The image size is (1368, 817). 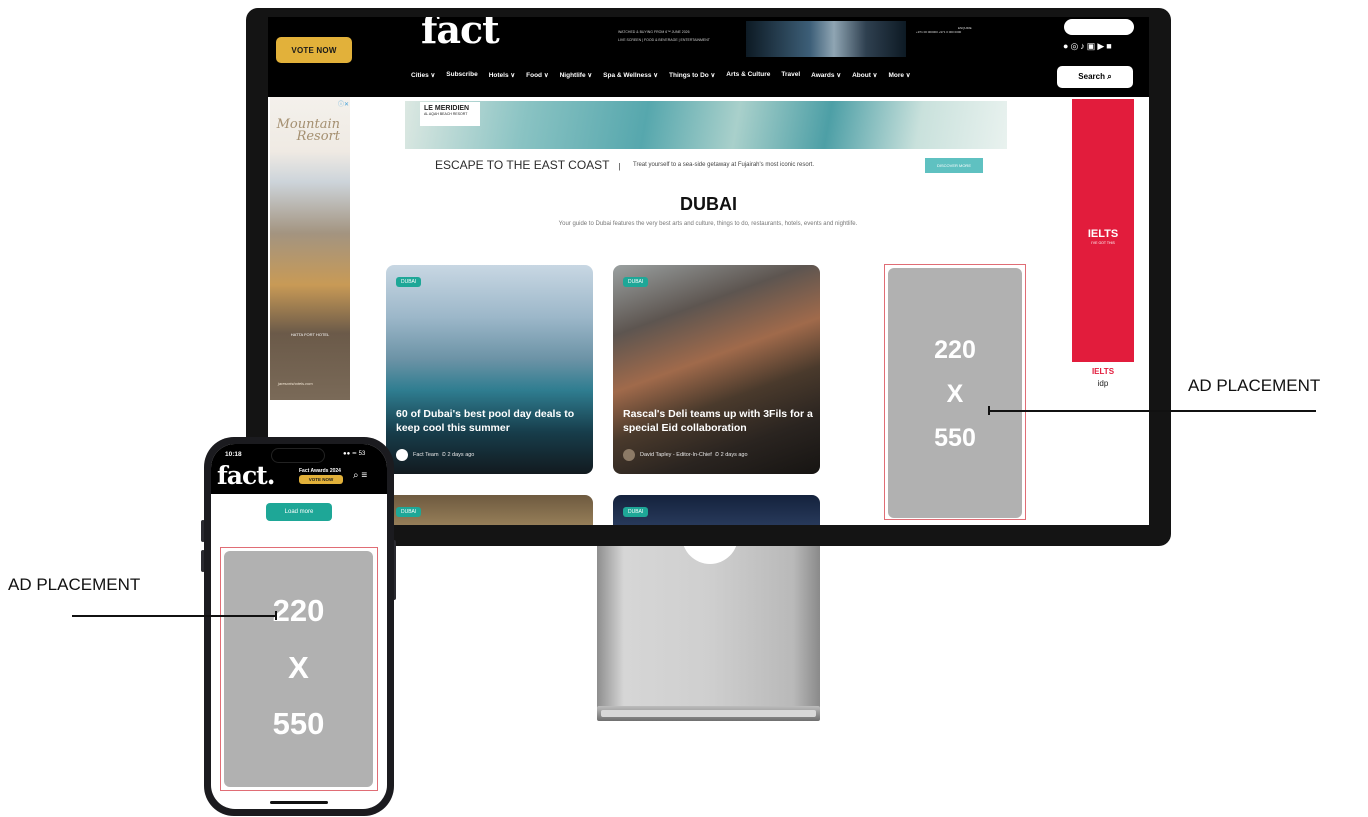 I want to click on ad-size-width: 220, so click(x=955, y=350).